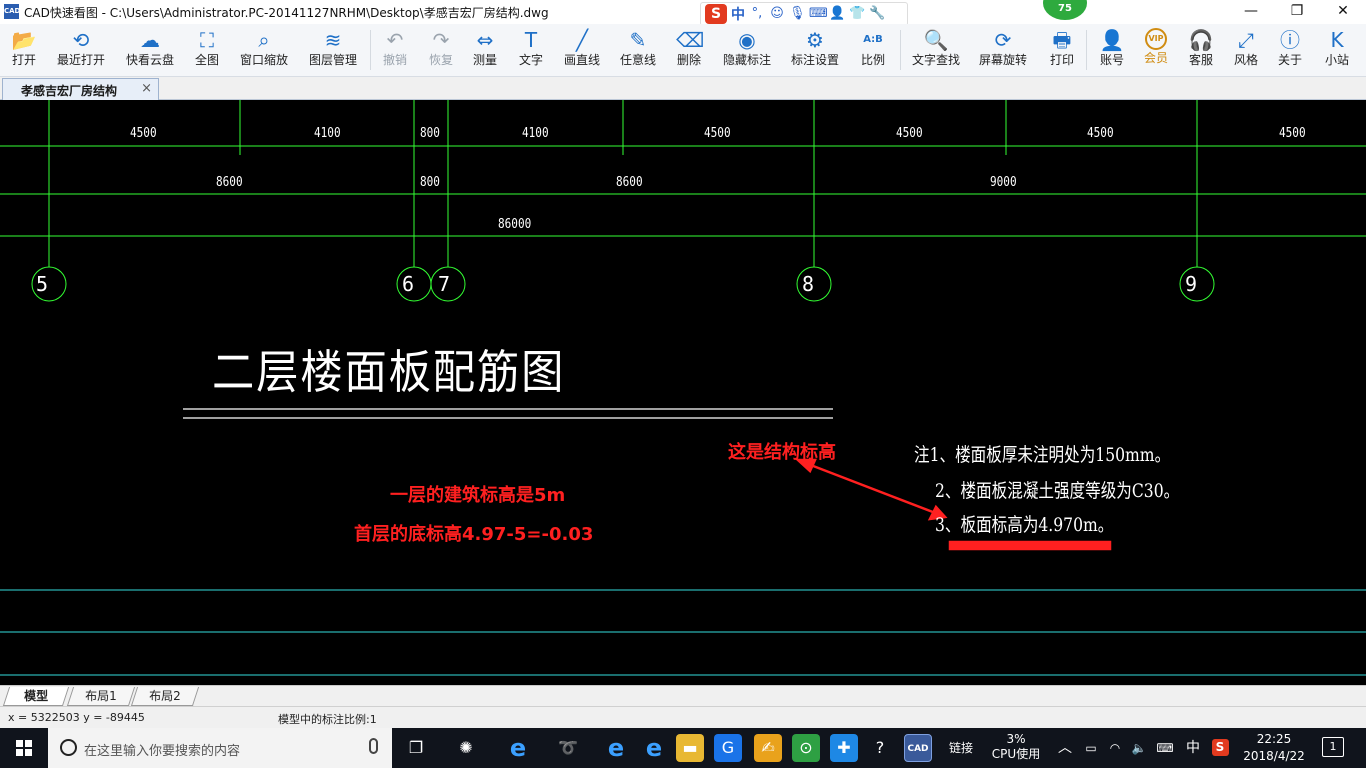 This screenshot has height=768, width=1366. Describe the element at coordinates (808, 284) in the screenshot. I see `axis-label: 8` at that location.